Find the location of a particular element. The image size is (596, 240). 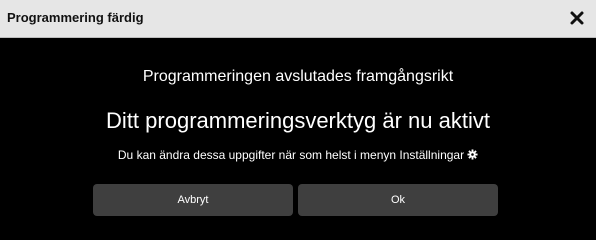

success-message: Programmeringen avslutades framgångsrikt is located at coordinates (298, 76).